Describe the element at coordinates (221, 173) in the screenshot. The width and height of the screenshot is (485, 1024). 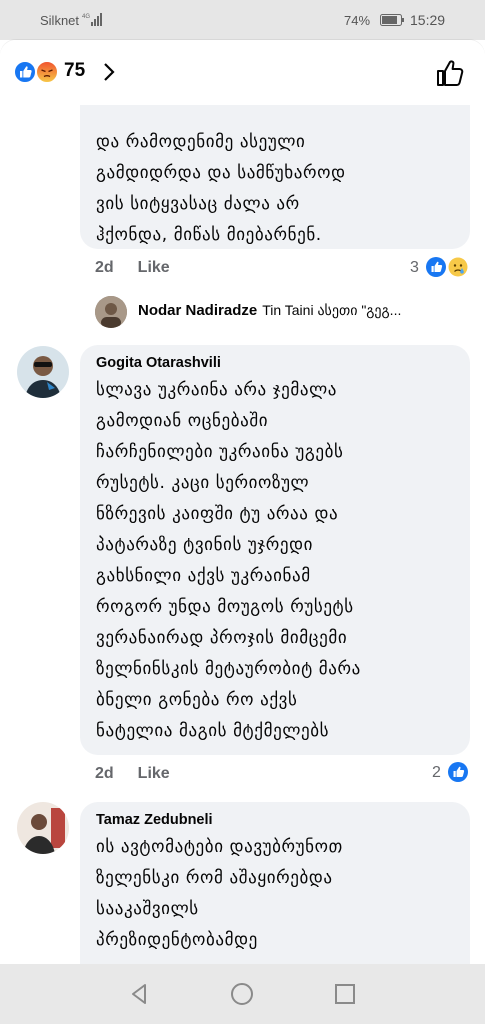
I see `comment-line: გამდიდრდა და სამწუხაროდ` at that location.